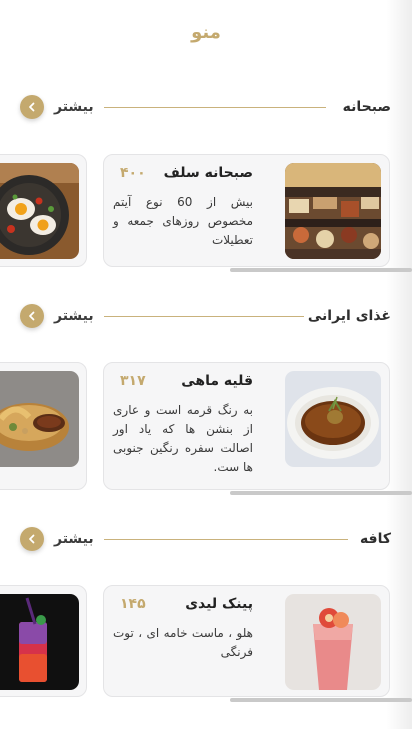 This screenshot has height=729, width=412. Describe the element at coordinates (333, 419) in the screenshot. I see `item-image-fish-stew` at that location.